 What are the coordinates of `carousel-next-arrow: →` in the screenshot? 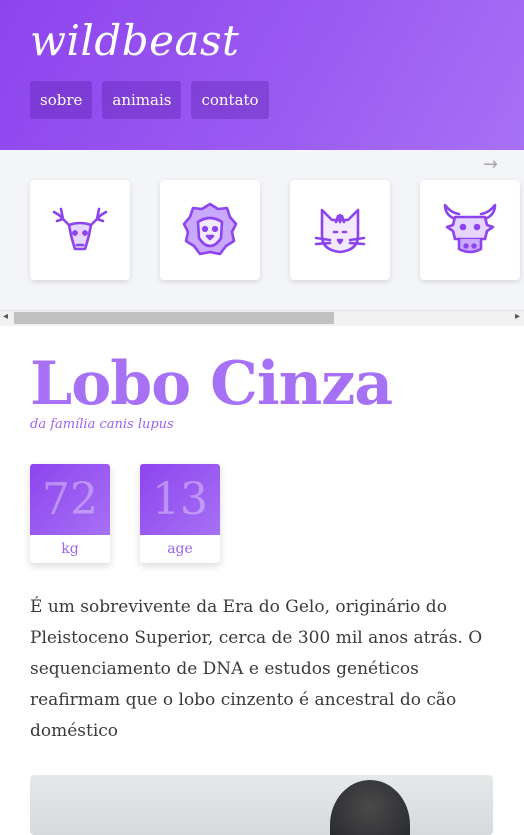 It's located at (490, 164).